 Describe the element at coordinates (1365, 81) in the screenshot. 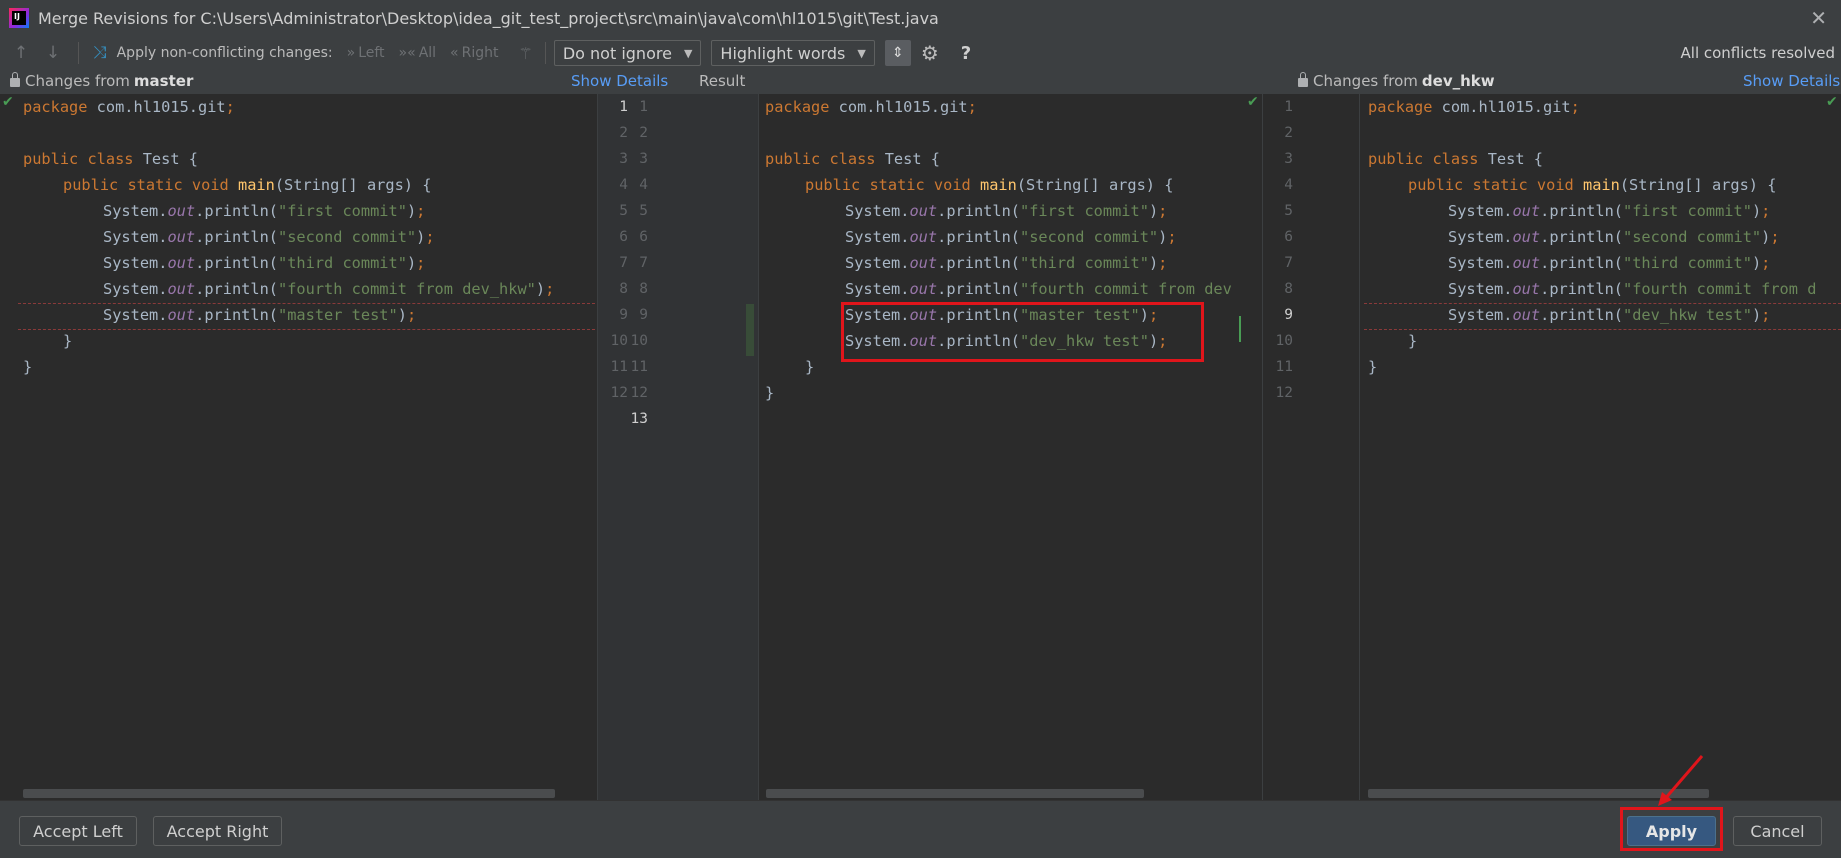

I see `right-header-prefix: Changes from` at that location.